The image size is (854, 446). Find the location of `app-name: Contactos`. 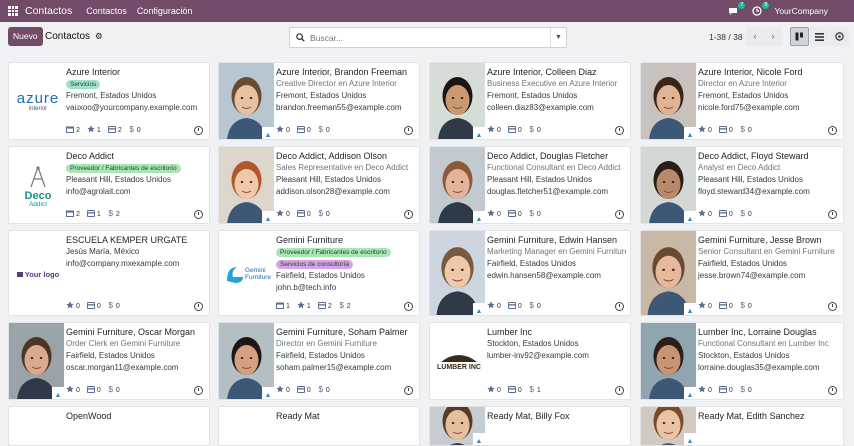

app-name: Contactos is located at coordinates (48, 11).